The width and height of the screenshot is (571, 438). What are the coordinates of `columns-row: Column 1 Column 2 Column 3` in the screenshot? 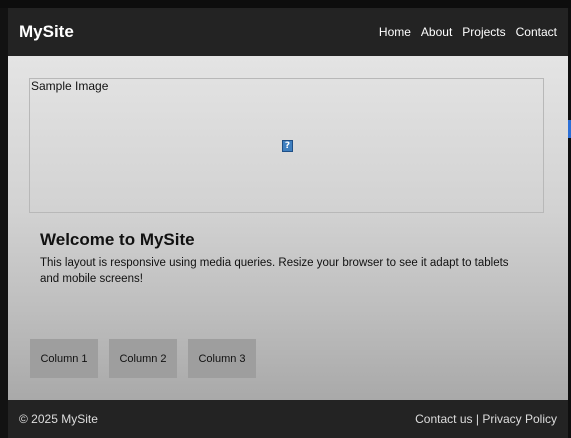 It's located at (143, 358).